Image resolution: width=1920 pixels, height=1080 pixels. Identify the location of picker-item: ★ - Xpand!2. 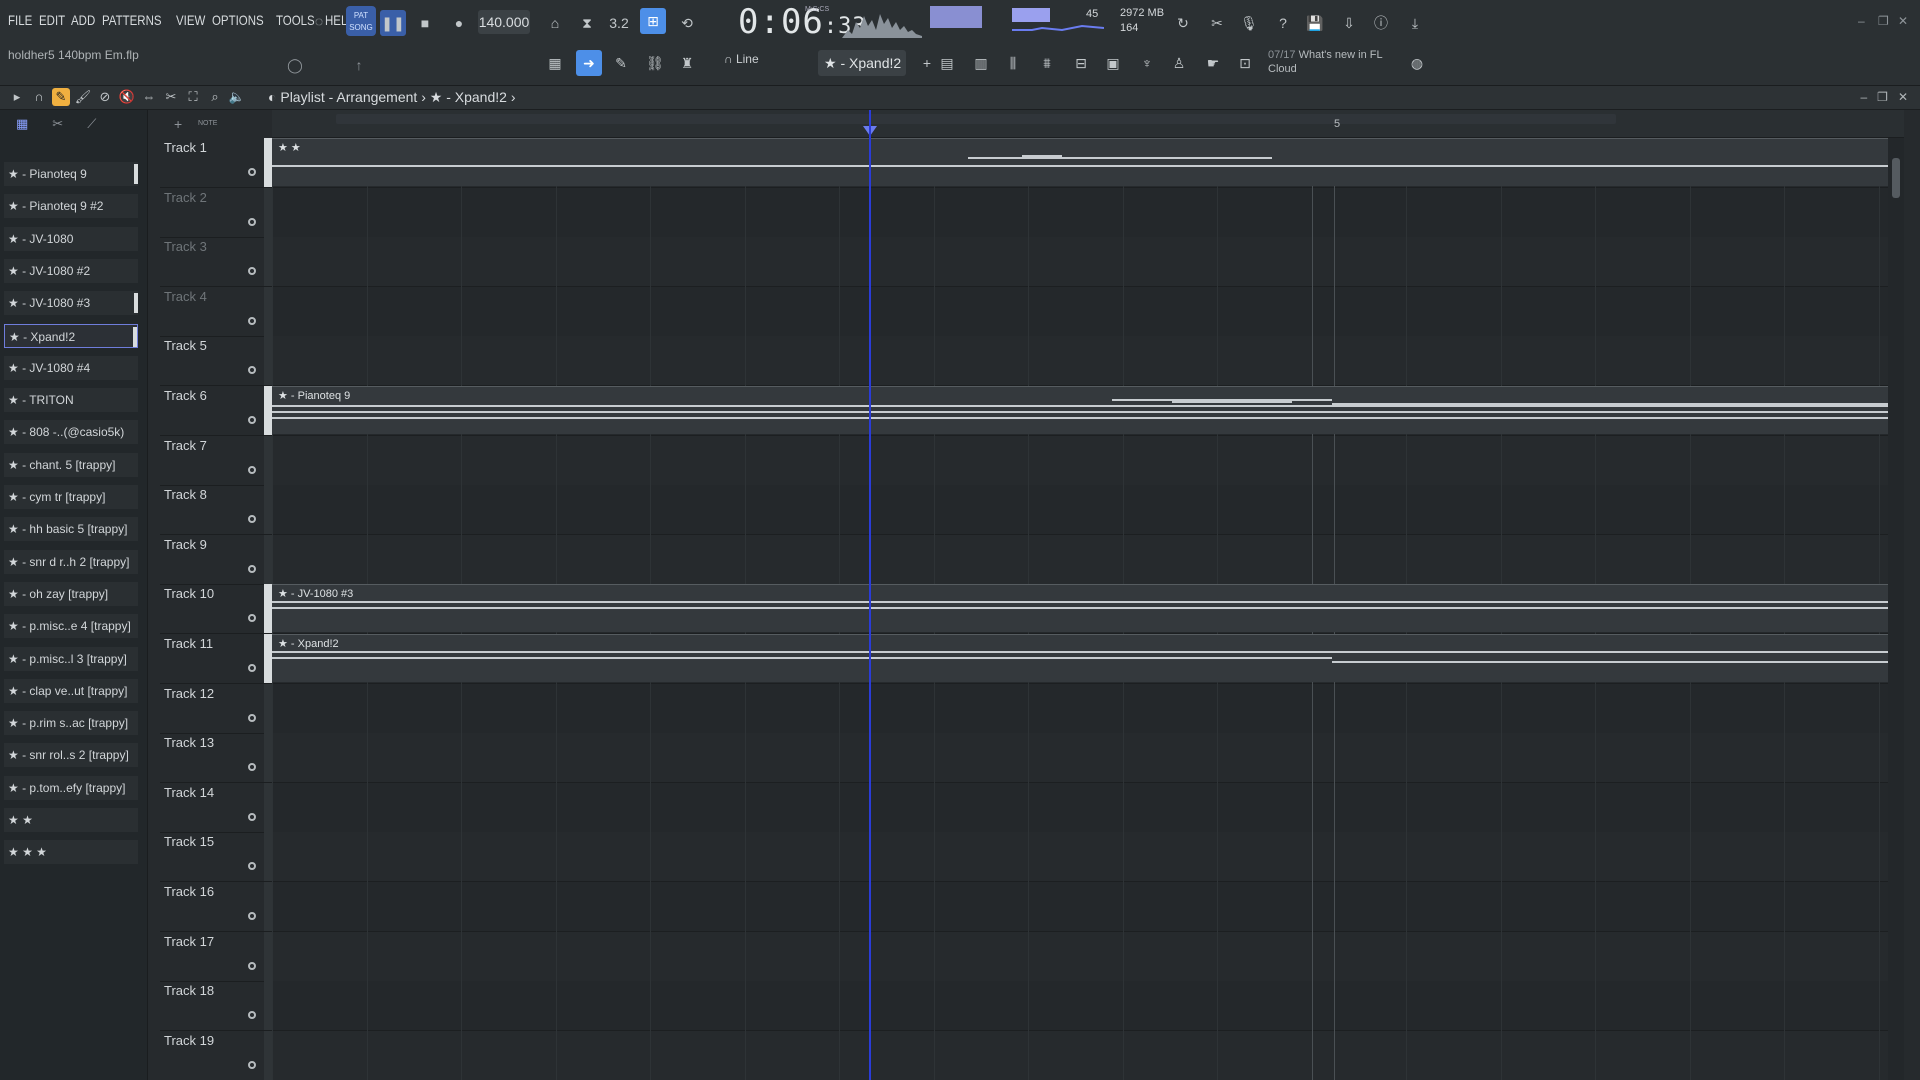
(71, 335).